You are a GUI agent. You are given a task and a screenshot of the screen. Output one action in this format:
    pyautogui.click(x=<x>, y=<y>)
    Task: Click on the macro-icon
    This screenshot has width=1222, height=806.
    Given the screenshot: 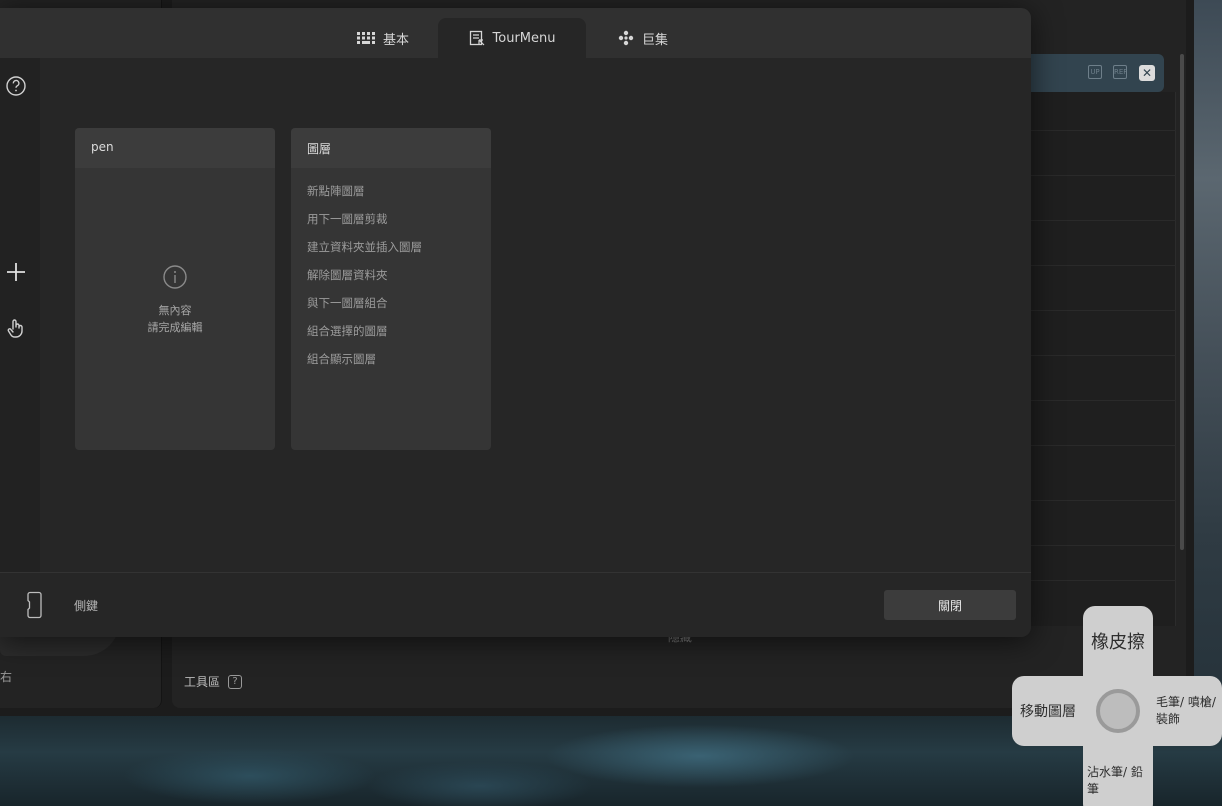 What is the action you would take?
    pyautogui.click(x=626, y=38)
    